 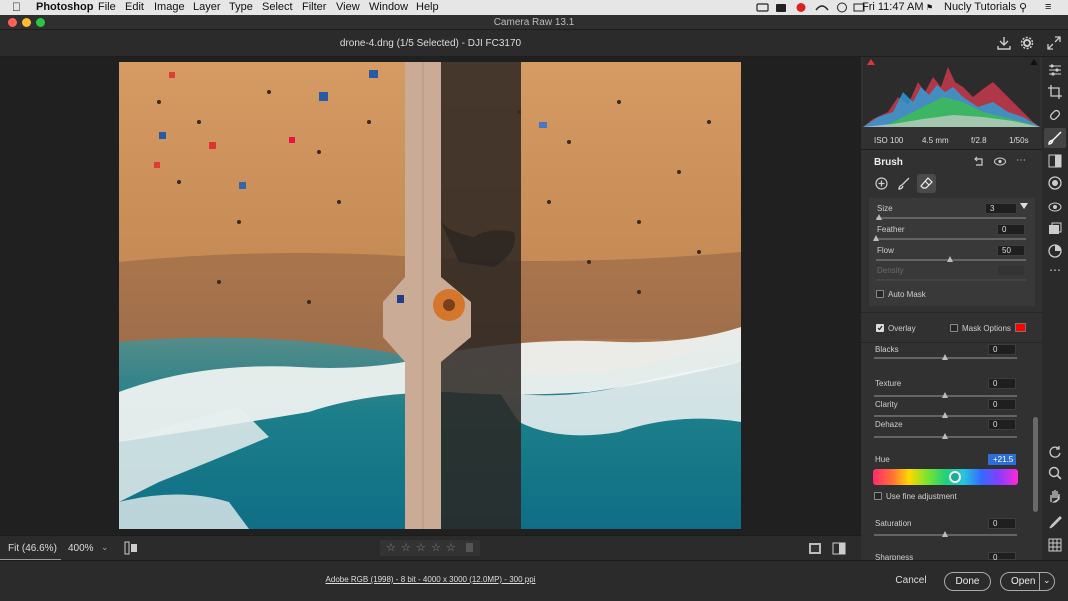 What do you see at coordinates (1055, 70) in the screenshot?
I see `edit-sliders-icon` at bounding box center [1055, 70].